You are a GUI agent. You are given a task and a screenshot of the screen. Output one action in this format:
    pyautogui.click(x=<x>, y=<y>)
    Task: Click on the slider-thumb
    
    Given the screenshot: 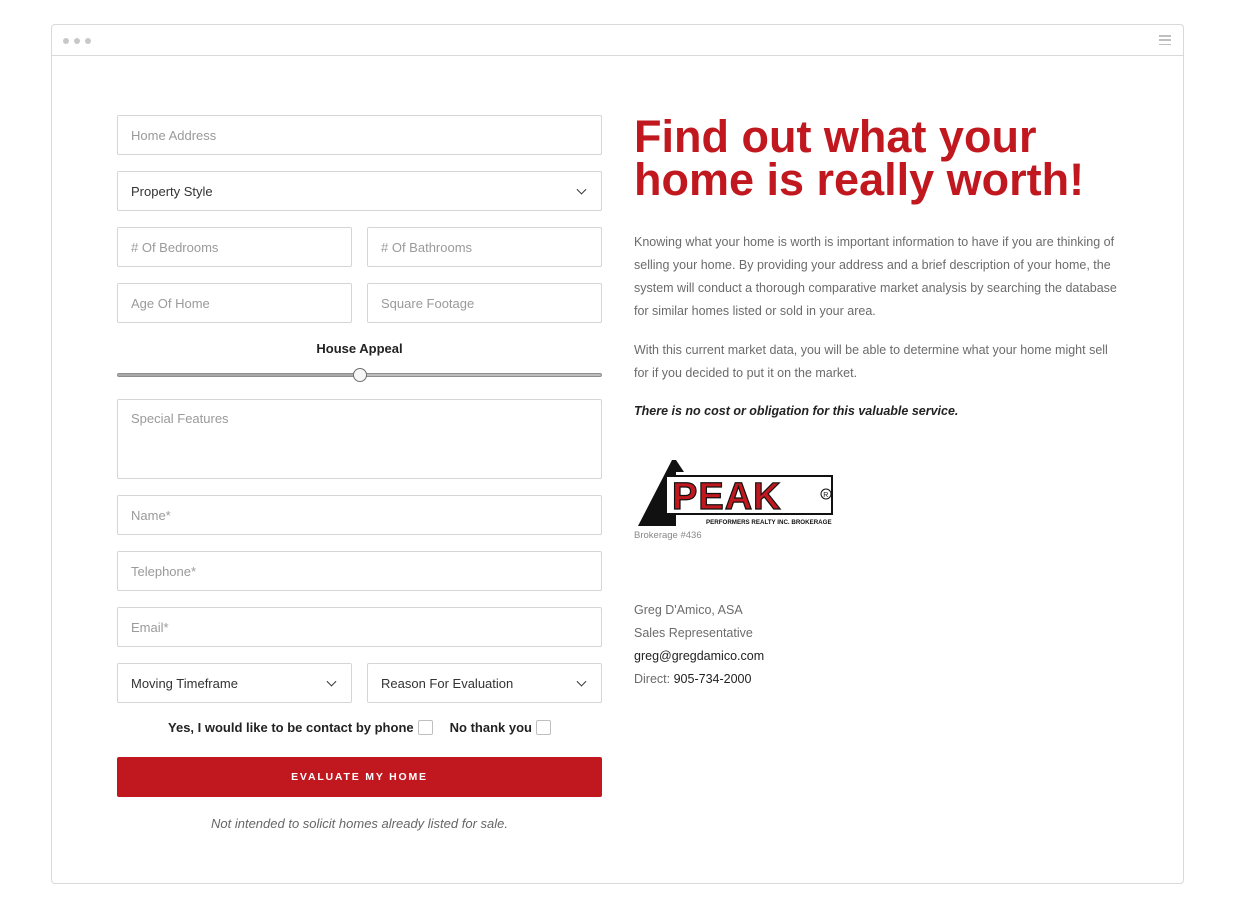 What is the action you would take?
    pyautogui.click(x=359, y=375)
    